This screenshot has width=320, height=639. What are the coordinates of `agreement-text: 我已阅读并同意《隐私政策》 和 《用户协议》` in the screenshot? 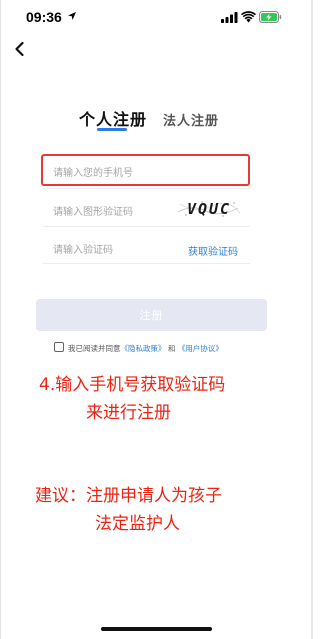 It's located at (145, 348).